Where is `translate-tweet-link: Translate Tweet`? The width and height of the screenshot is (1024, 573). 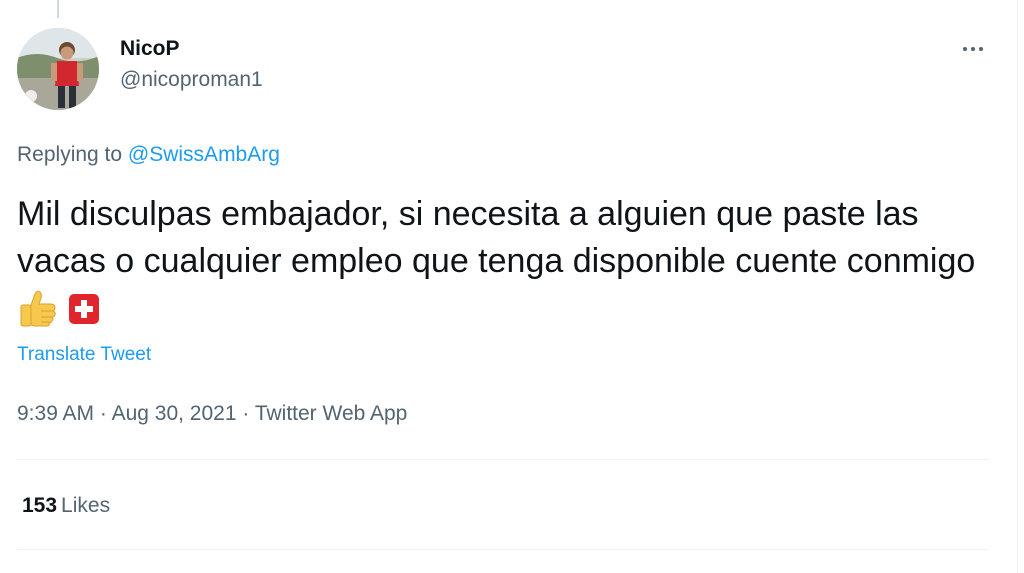 translate-tweet-link: Translate Tweet is located at coordinates (84, 355).